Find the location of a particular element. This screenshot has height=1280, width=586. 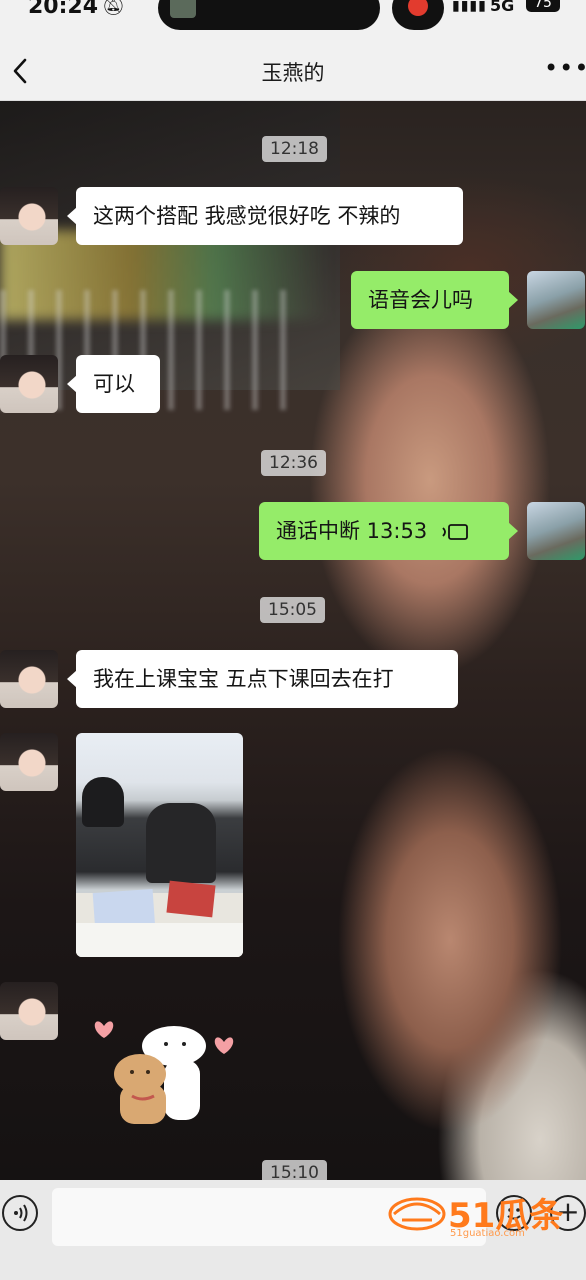

photo-paper is located at coordinates (159, 940).